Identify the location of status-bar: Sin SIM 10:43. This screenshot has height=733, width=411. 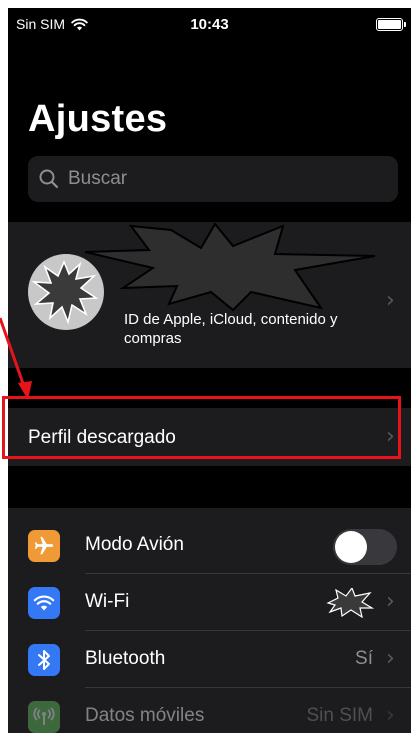
(209, 25).